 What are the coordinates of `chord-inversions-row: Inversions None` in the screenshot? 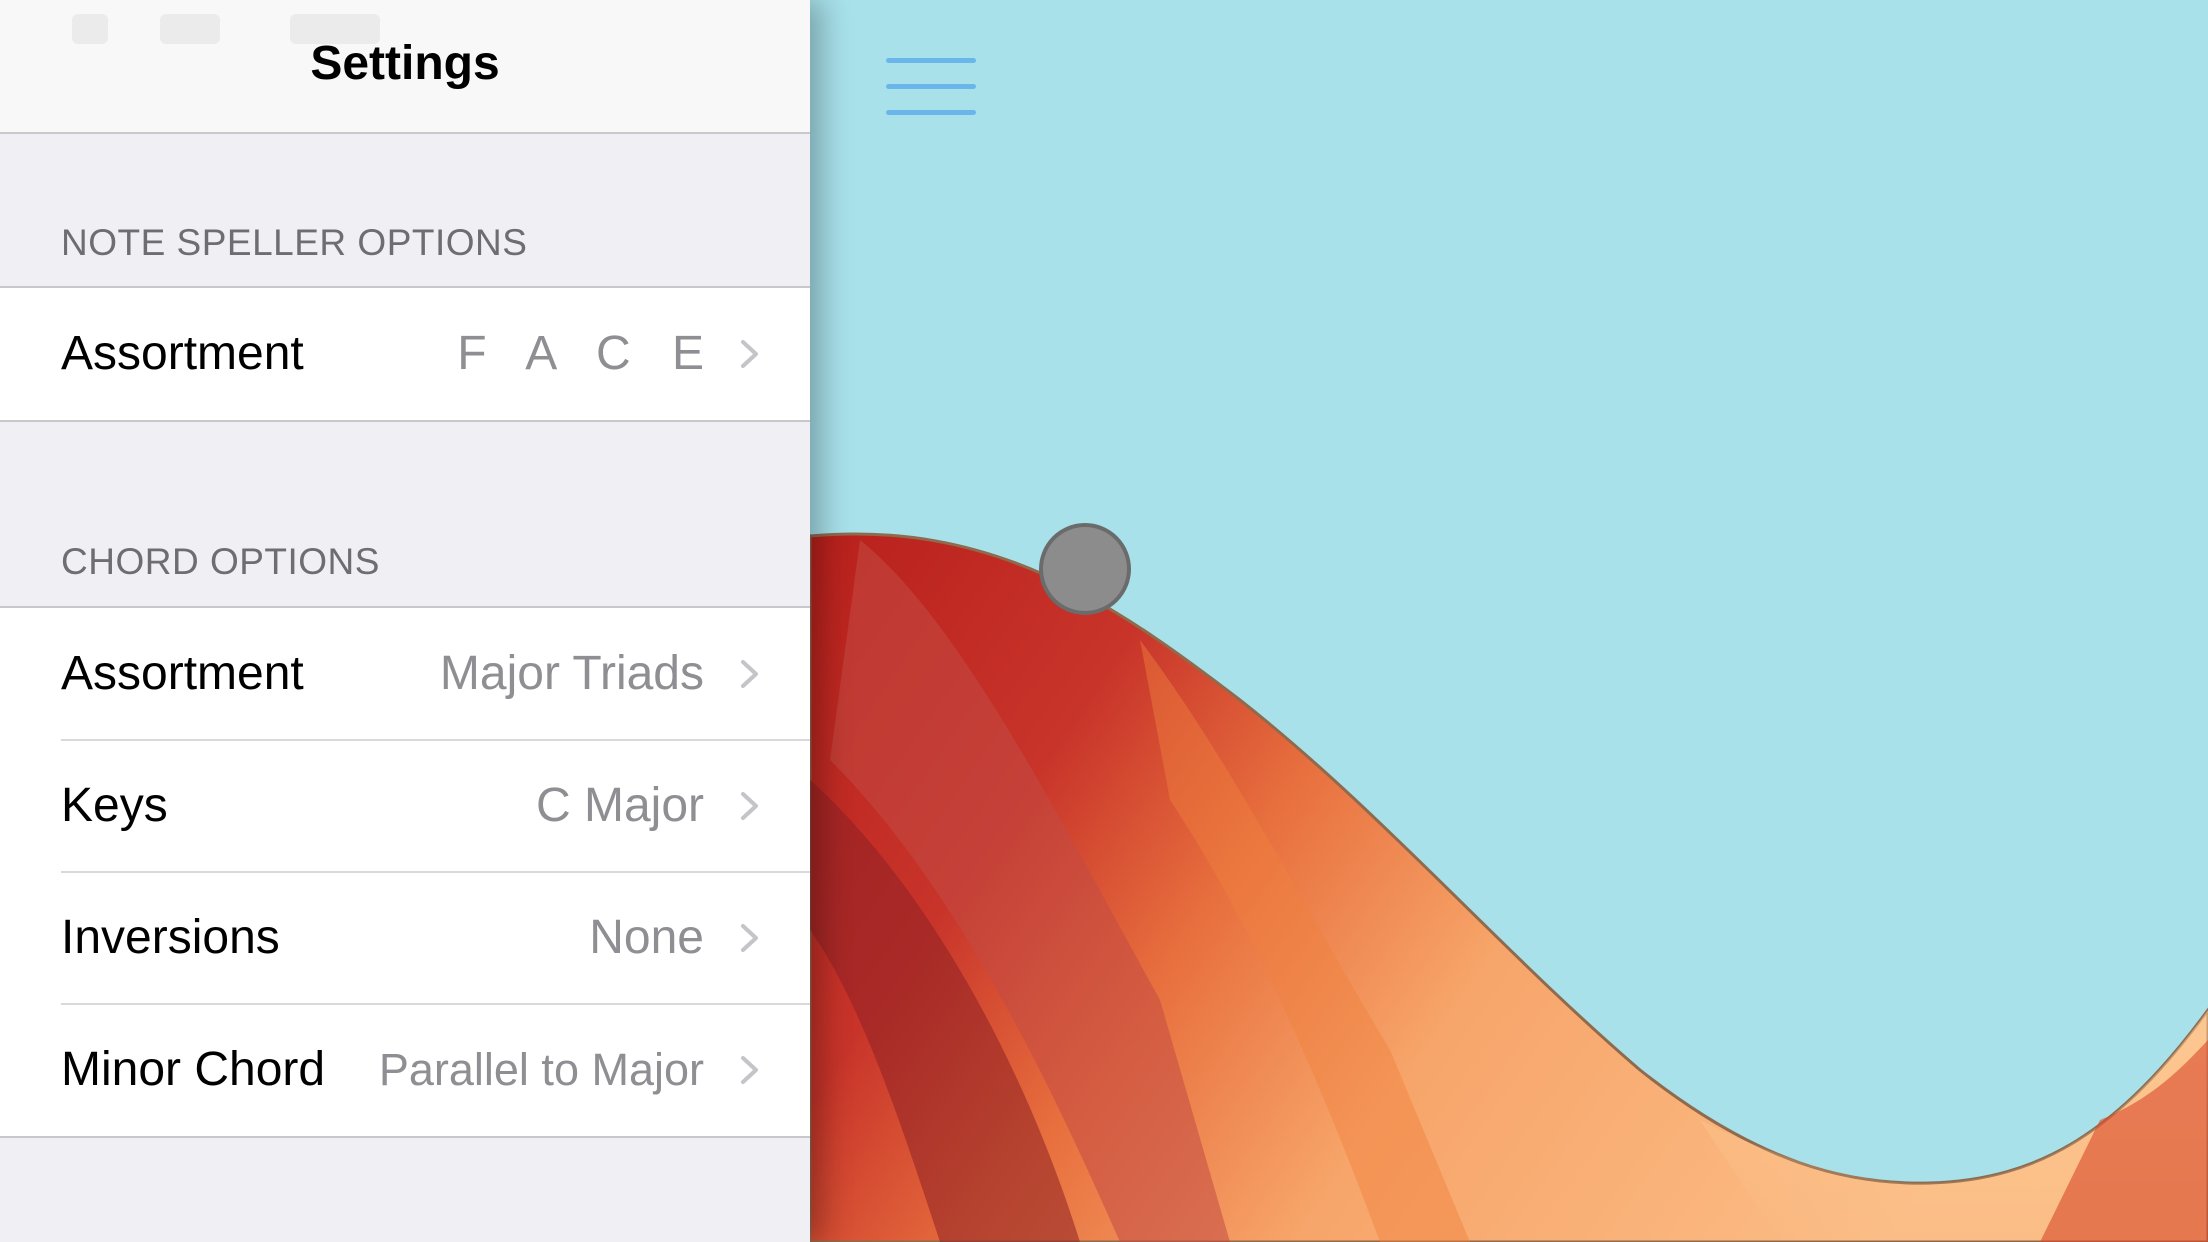 It's located at (405, 937).